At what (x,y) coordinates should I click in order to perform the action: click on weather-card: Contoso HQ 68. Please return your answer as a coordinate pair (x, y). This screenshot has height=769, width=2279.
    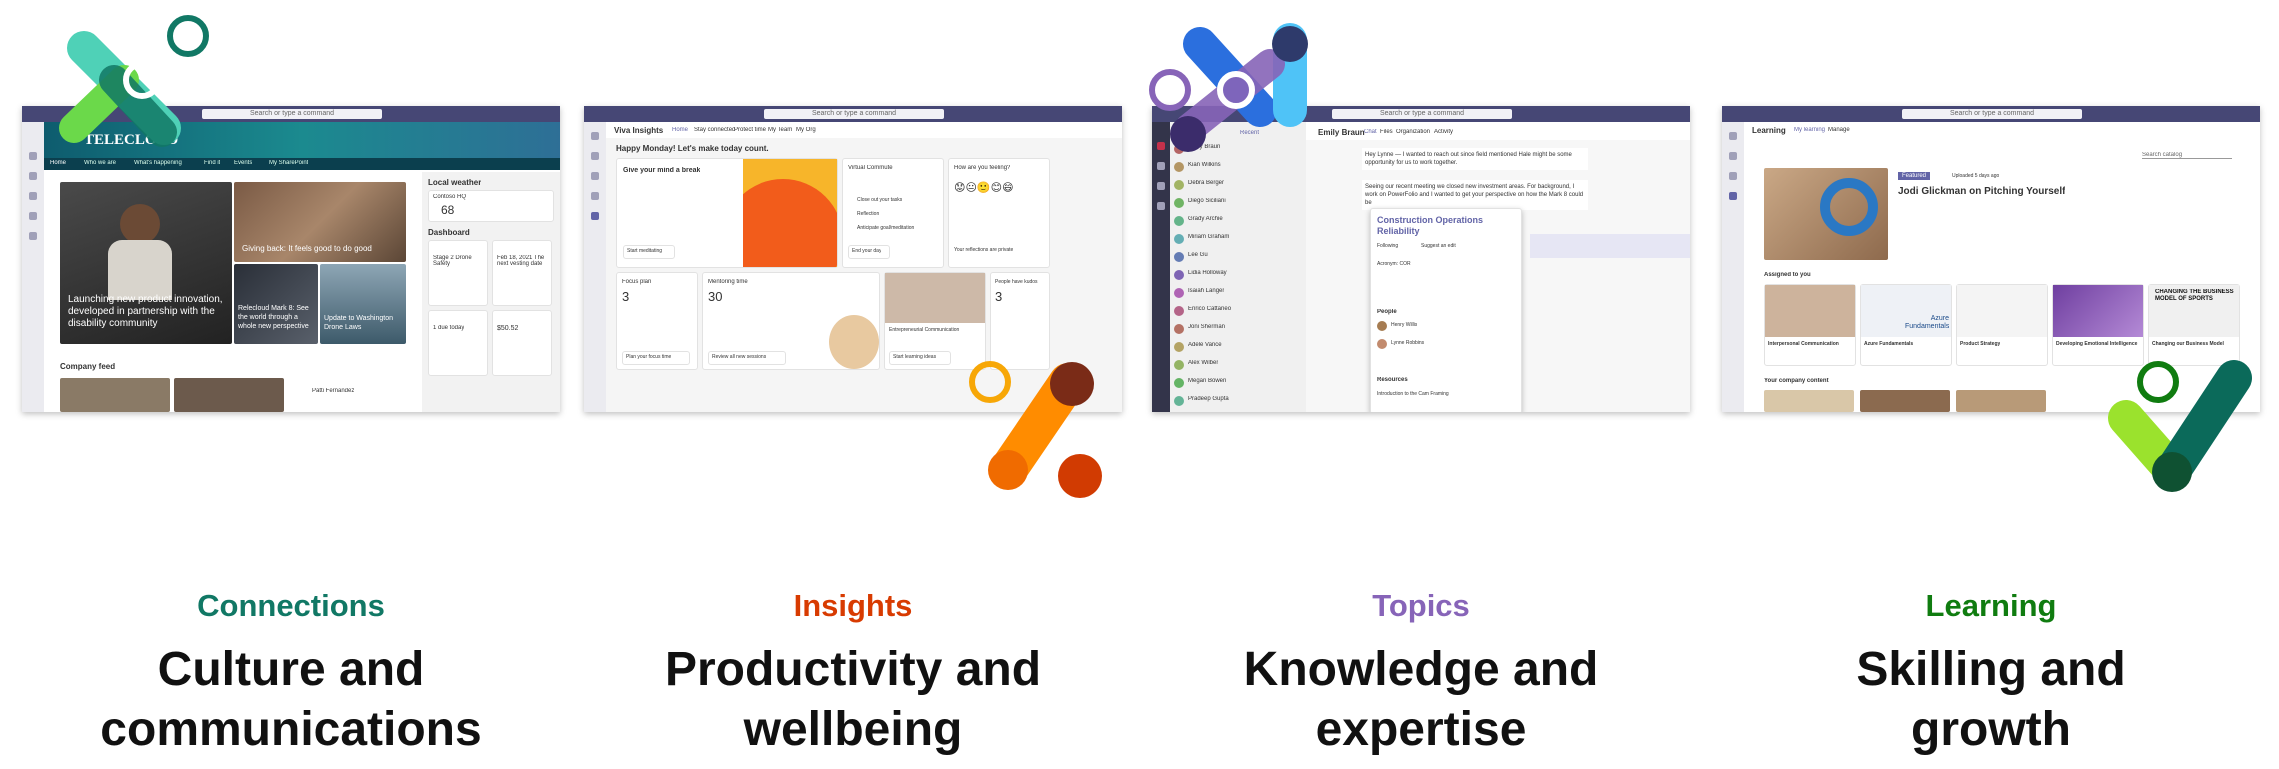
    Looking at the image, I should click on (491, 206).